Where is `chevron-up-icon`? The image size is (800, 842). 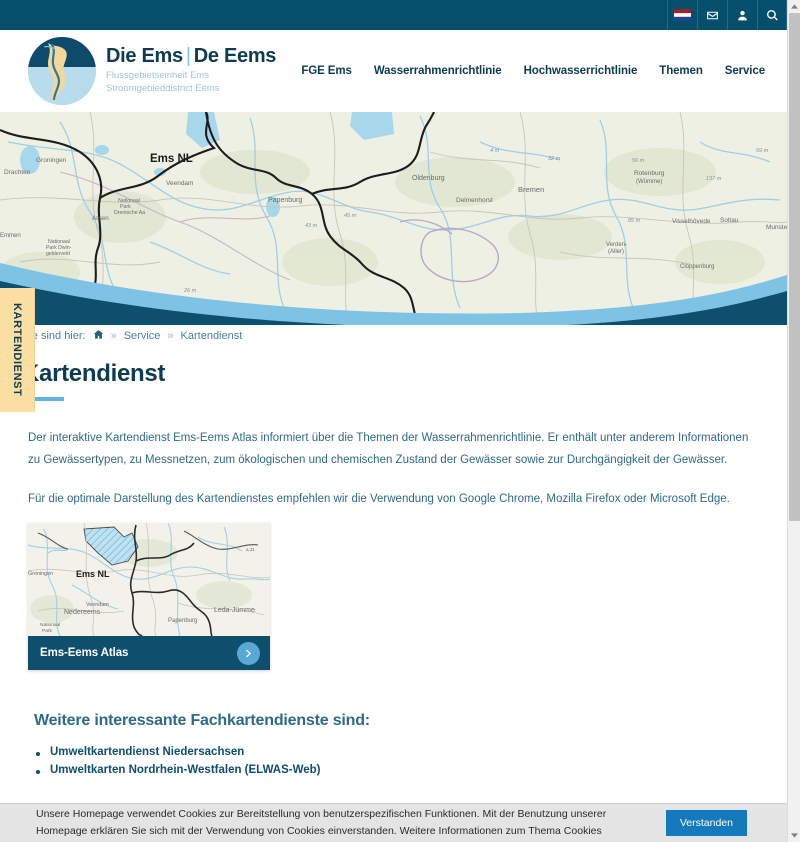 chevron-up-icon is located at coordinates (794, 6).